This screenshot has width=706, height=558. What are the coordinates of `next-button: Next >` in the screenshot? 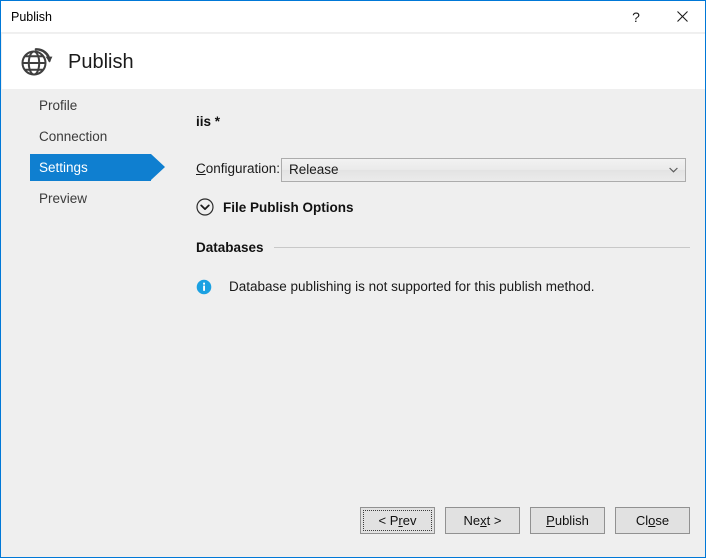 It's located at (482, 520).